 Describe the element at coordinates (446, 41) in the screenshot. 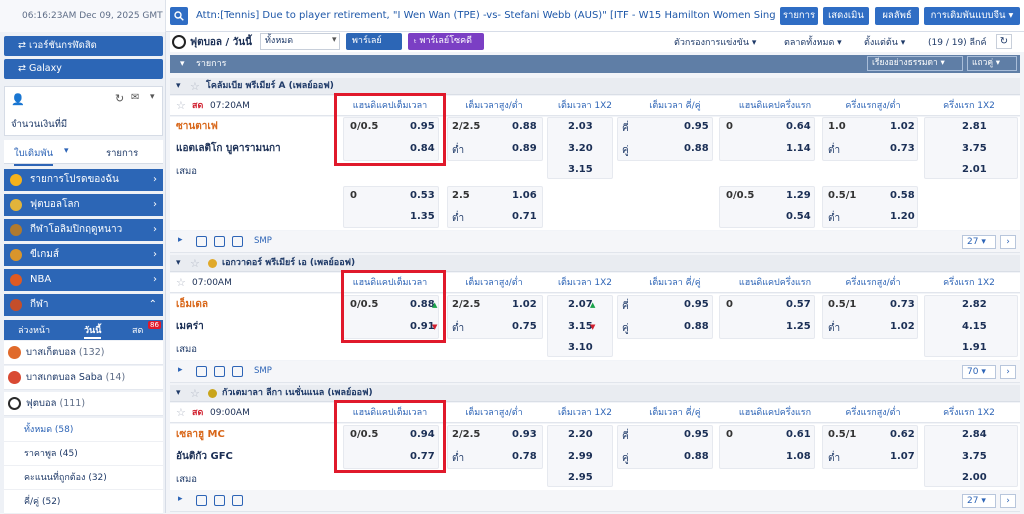

I see `parlay-sports-button: ₜ พาร์เลย์โซคดี` at that location.